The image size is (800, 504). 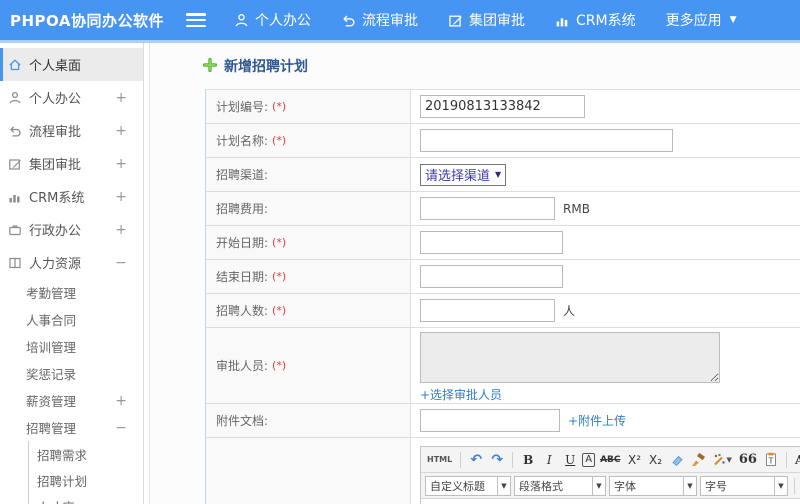 What do you see at coordinates (71, 262) in the screenshot?
I see `sidebar-item-hr: 人力资源 −` at bounding box center [71, 262].